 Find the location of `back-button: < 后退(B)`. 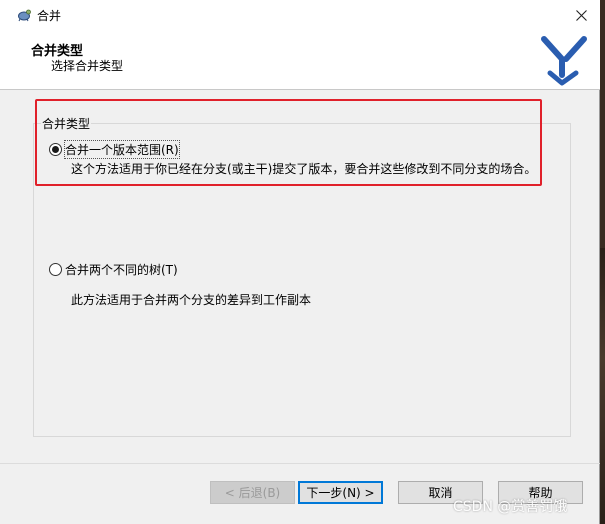

back-button: < 后退(B) is located at coordinates (252, 492).